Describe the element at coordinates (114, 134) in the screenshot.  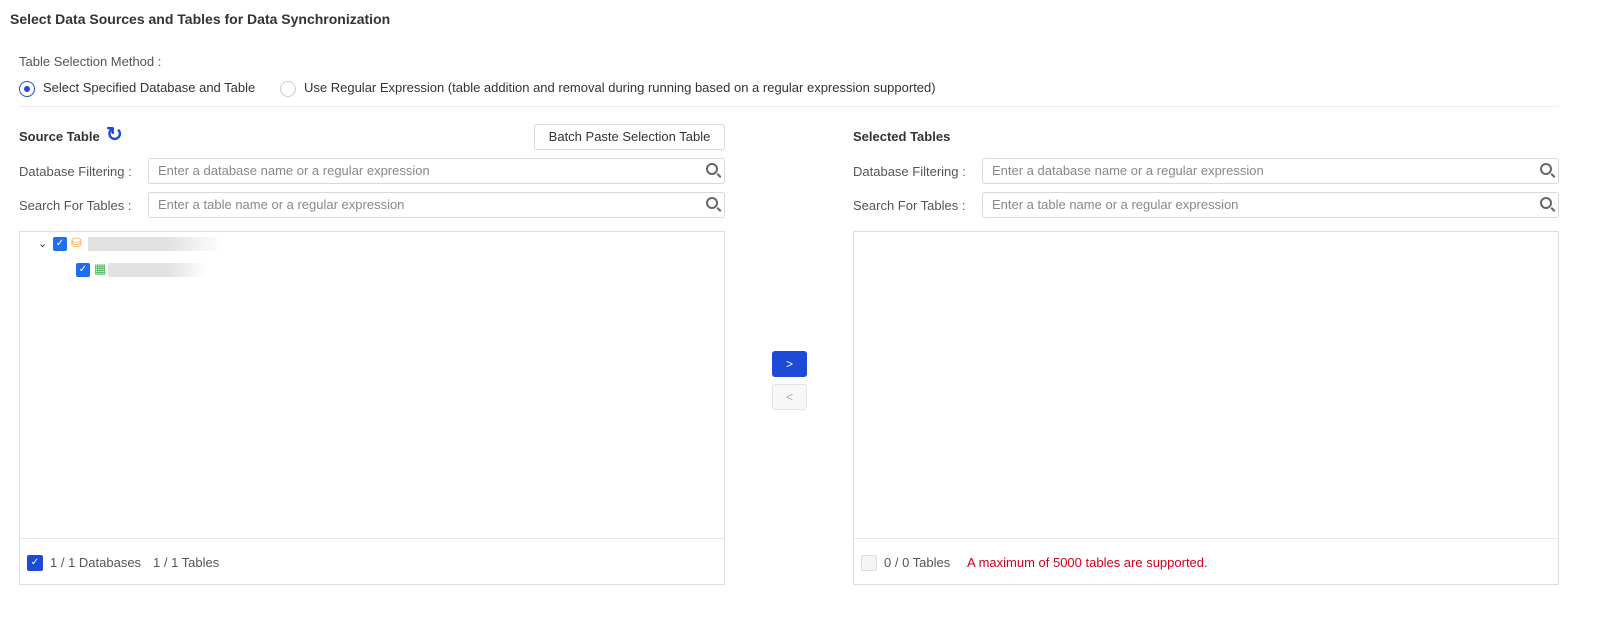
I see `refresh-icon: ↻` at that location.